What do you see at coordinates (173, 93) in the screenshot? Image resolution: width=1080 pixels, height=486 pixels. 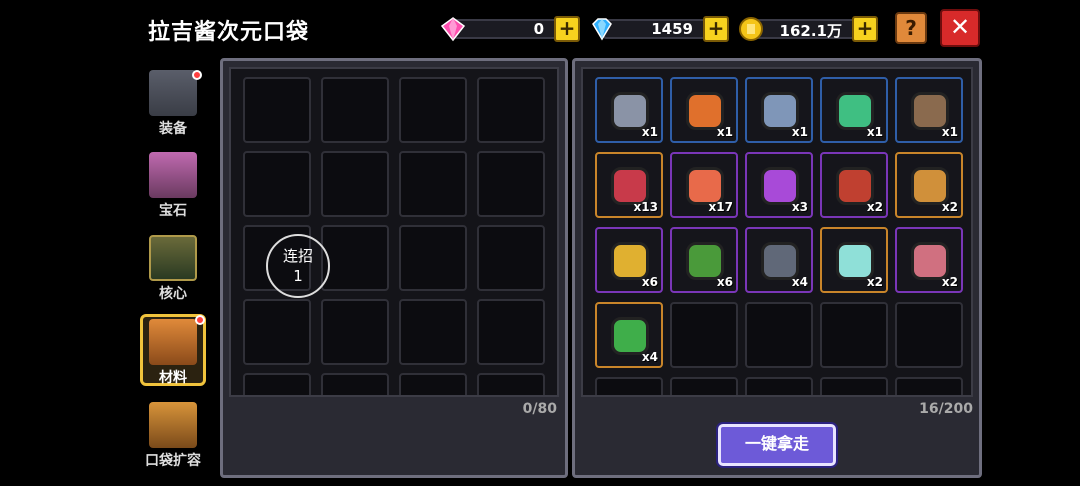 I see `armor-icon` at bounding box center [173, 93].